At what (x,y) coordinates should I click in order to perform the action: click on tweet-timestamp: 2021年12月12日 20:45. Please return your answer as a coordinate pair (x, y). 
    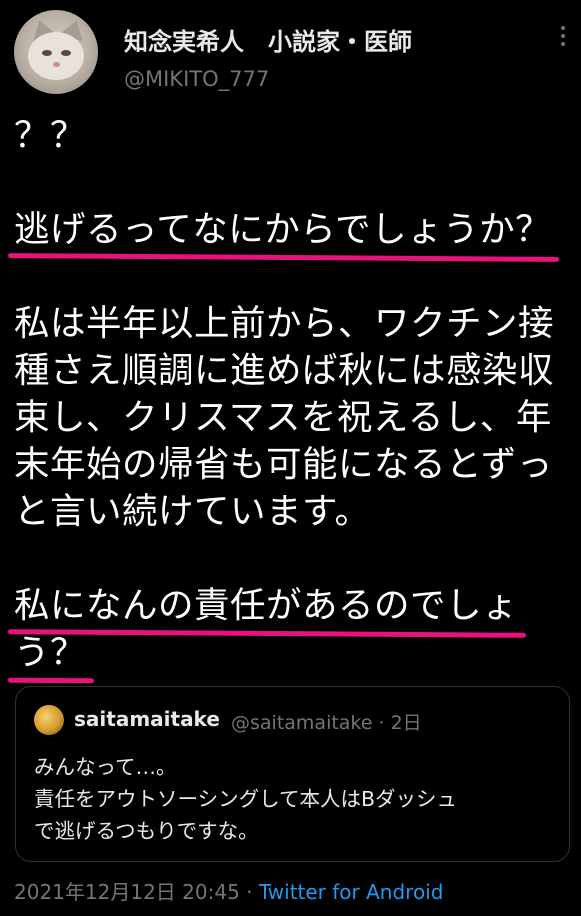
    Looking at the image, I should click on (127, 892).